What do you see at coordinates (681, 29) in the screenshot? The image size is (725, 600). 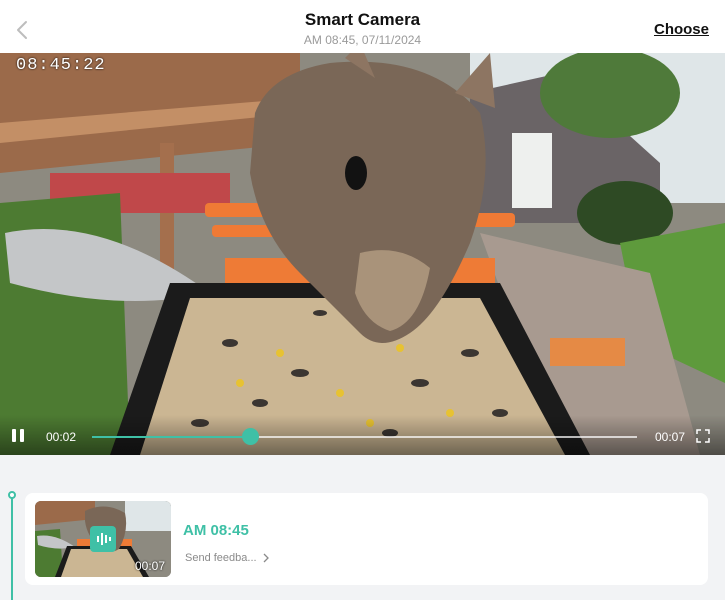 I see `choose-button: Choose` at bounding box center [681, 29].